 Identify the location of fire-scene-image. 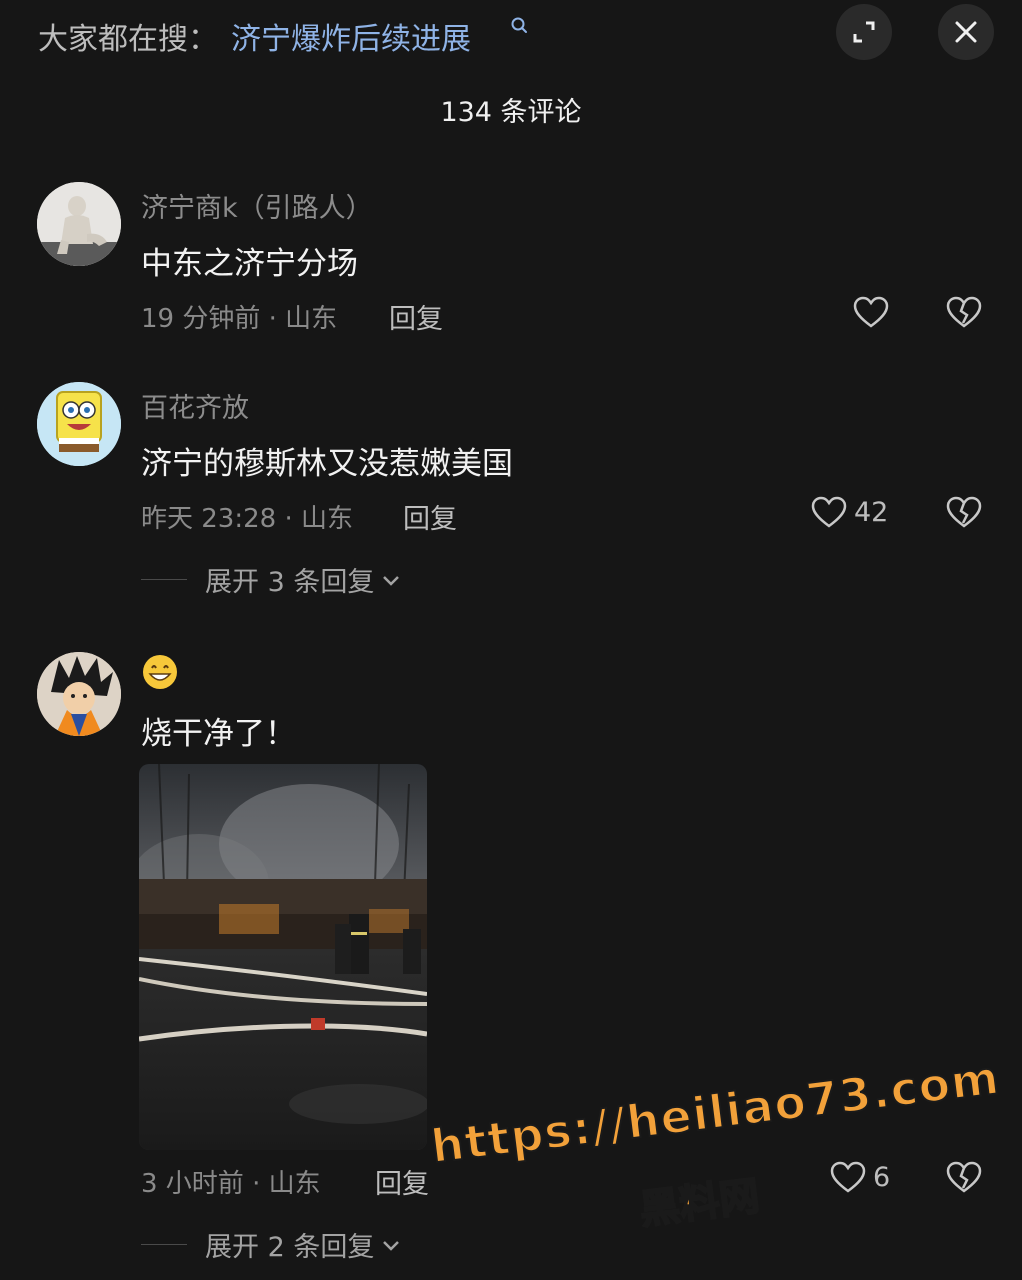
(283, 957).